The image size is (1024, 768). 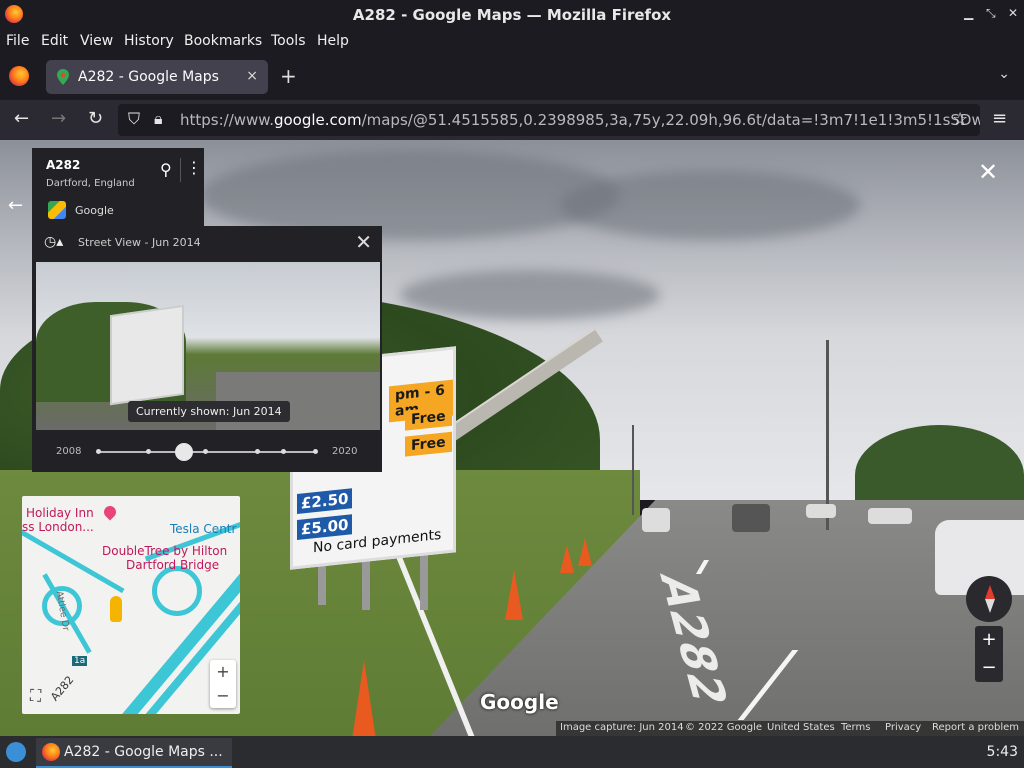 What do you see at coordinates (194, 167) in the screenshot?
I see `more-options-icon: ⋮` at bounding box center [194, 167].